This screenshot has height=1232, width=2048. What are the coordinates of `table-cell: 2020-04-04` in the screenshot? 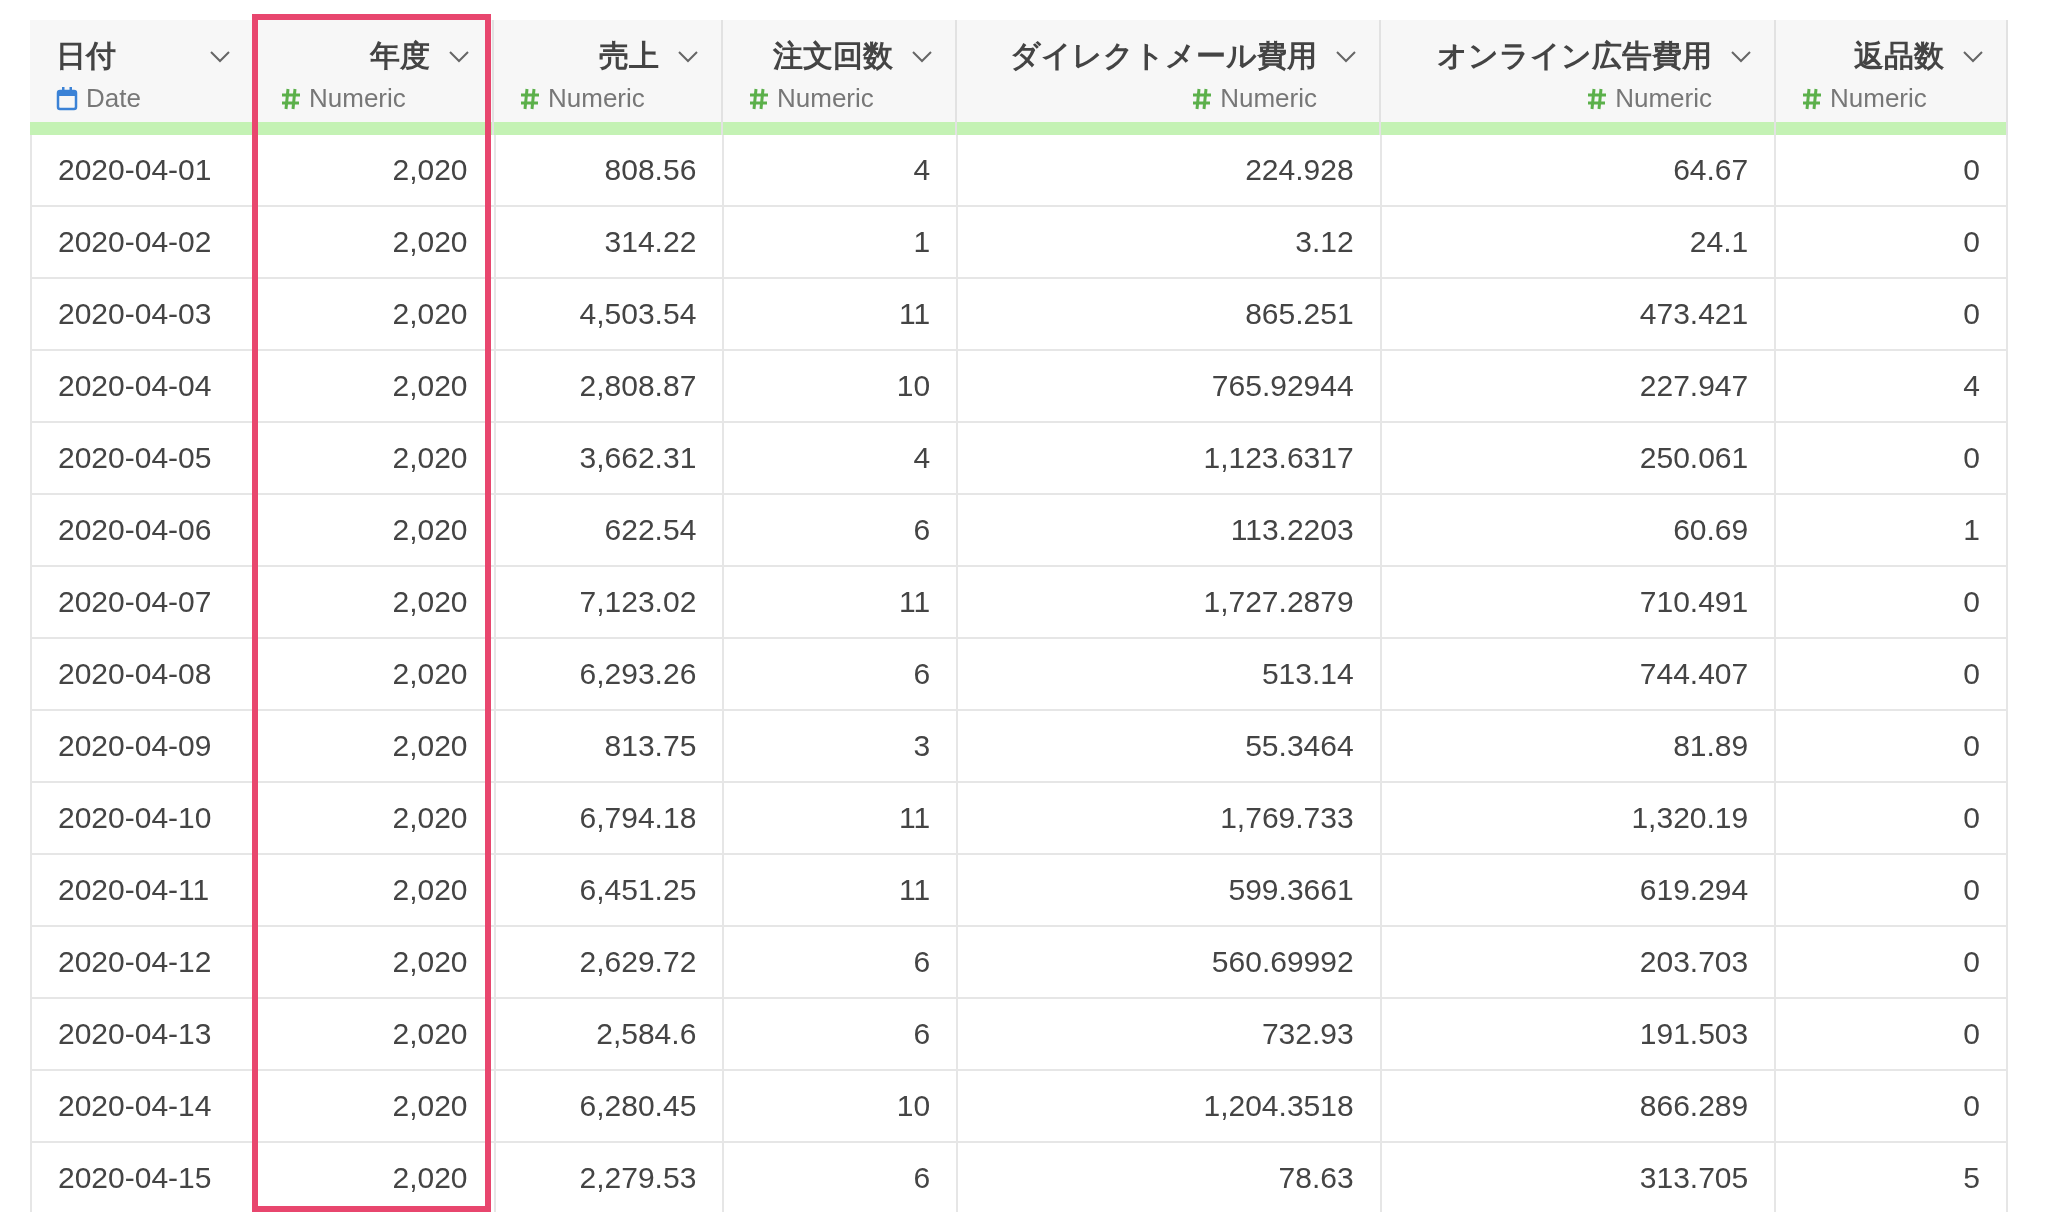 It's located at (144, 386).